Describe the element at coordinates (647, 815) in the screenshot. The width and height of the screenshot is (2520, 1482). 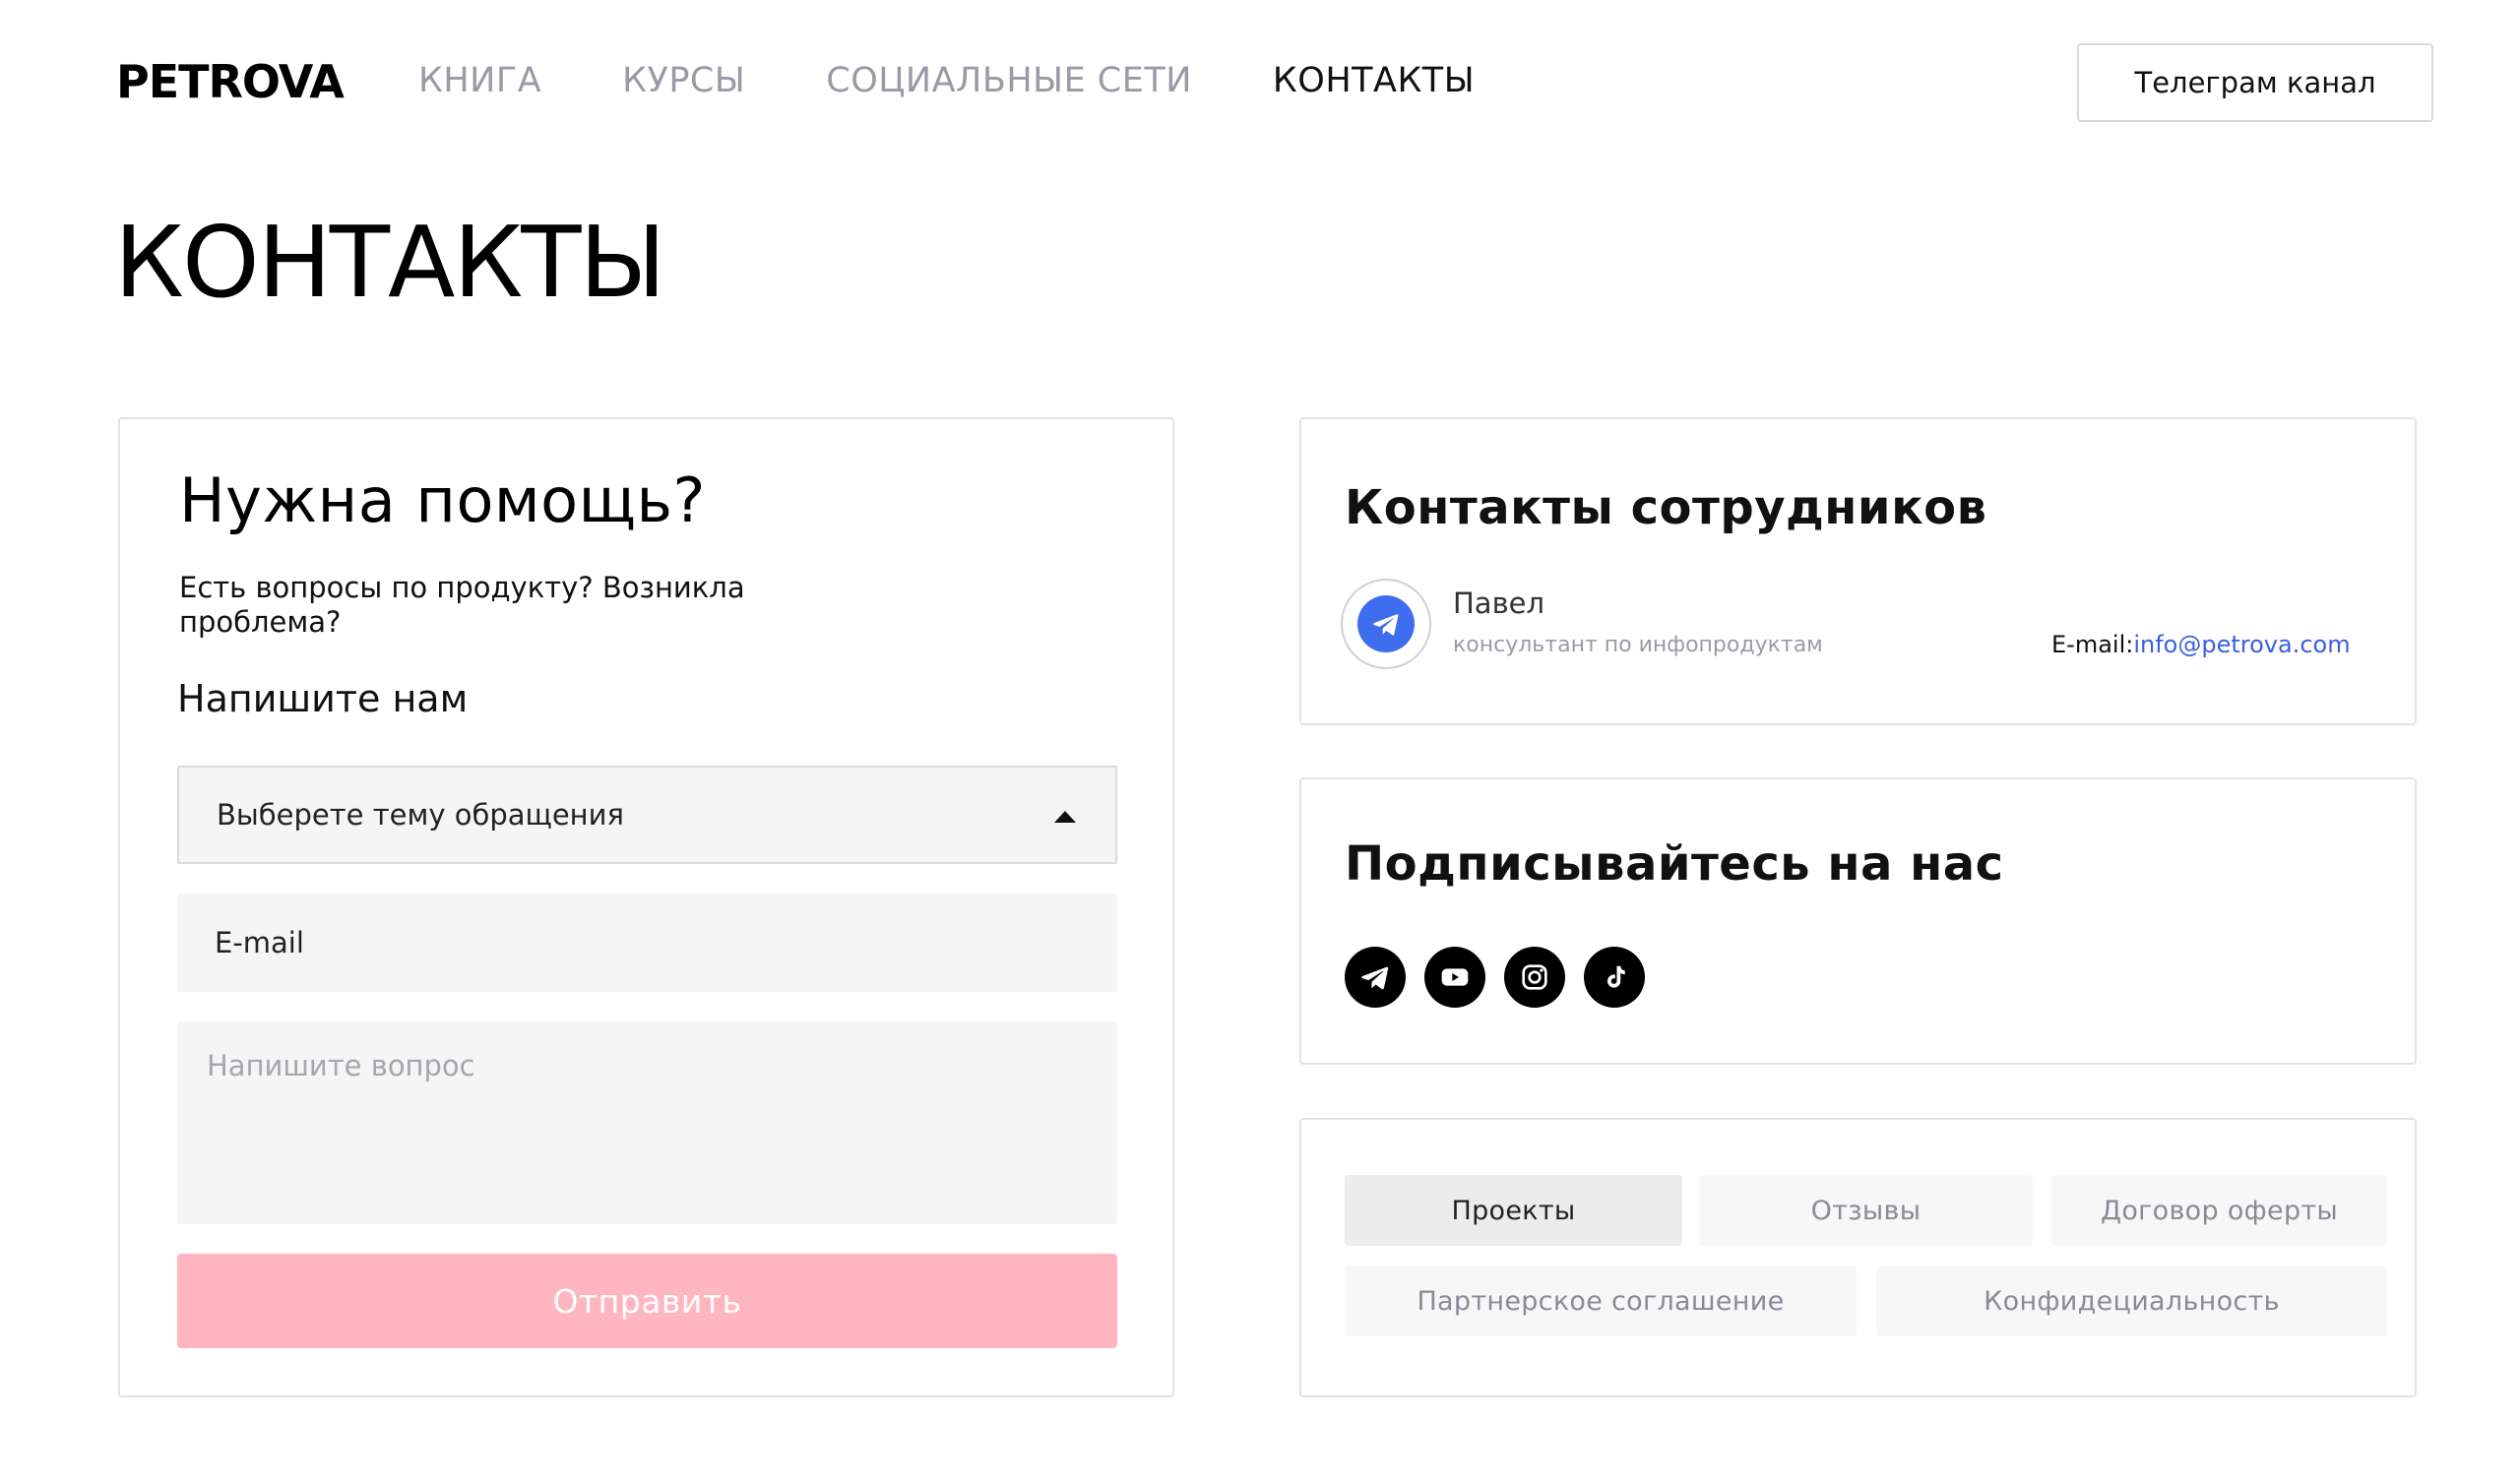
I see `topic-select: Выберете тему обращения` at that location.